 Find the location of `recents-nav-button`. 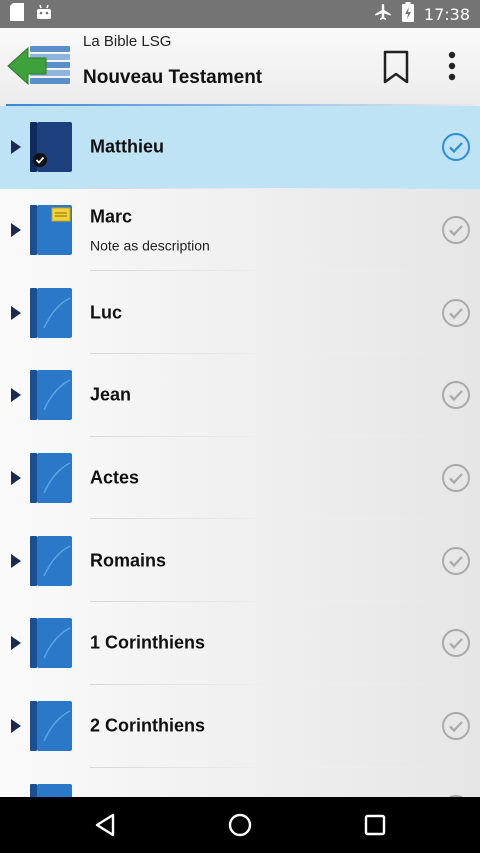

recents-nav-button is located at coordinates (375, 825).